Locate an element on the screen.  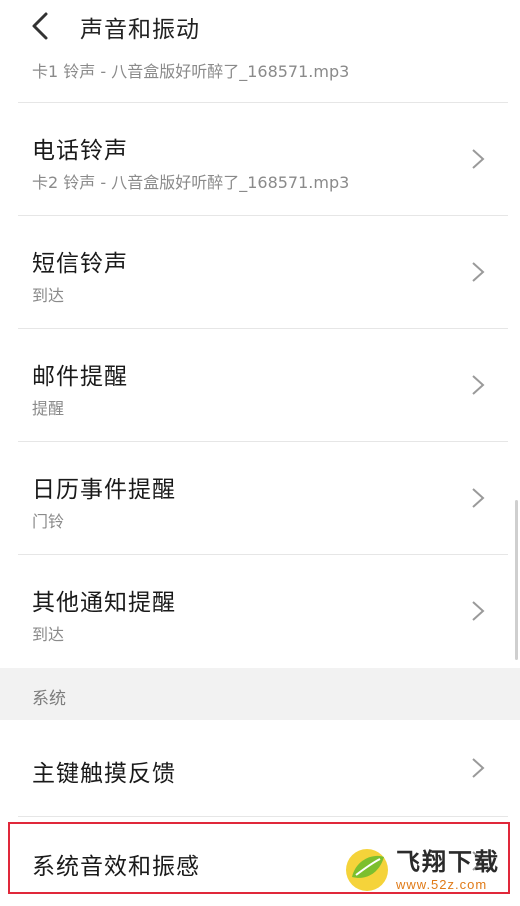
row-title: 电话铃声 is located at coordinates (80, 151).